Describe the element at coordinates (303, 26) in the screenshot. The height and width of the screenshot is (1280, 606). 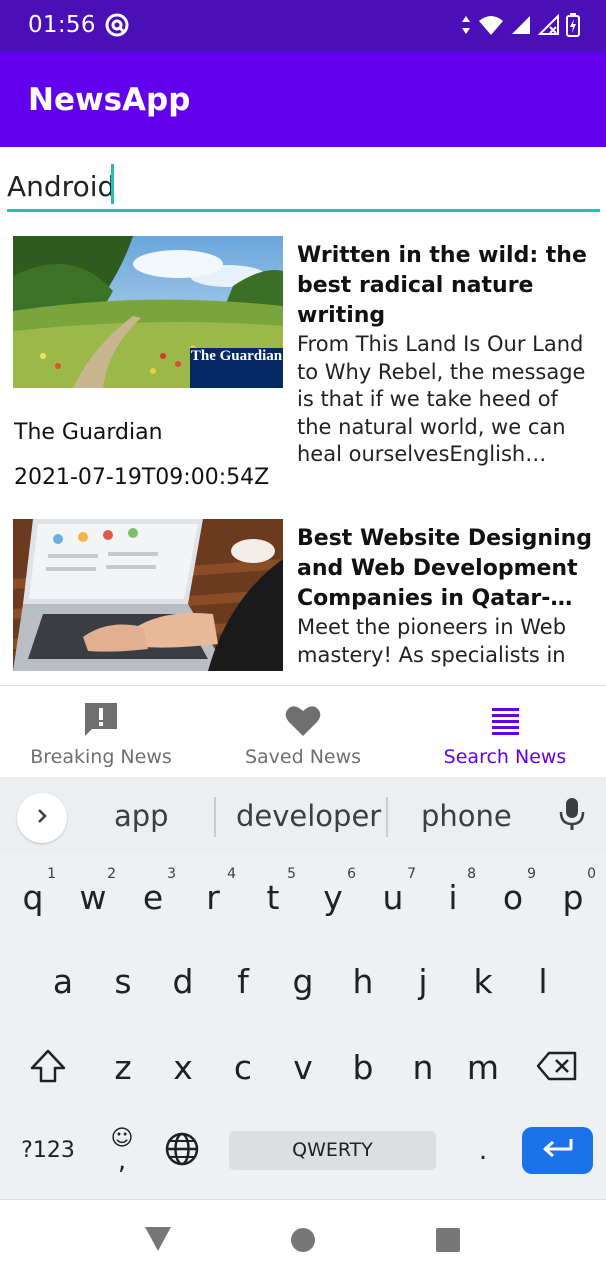
I see `status-bar: 01:56 4` at that location.